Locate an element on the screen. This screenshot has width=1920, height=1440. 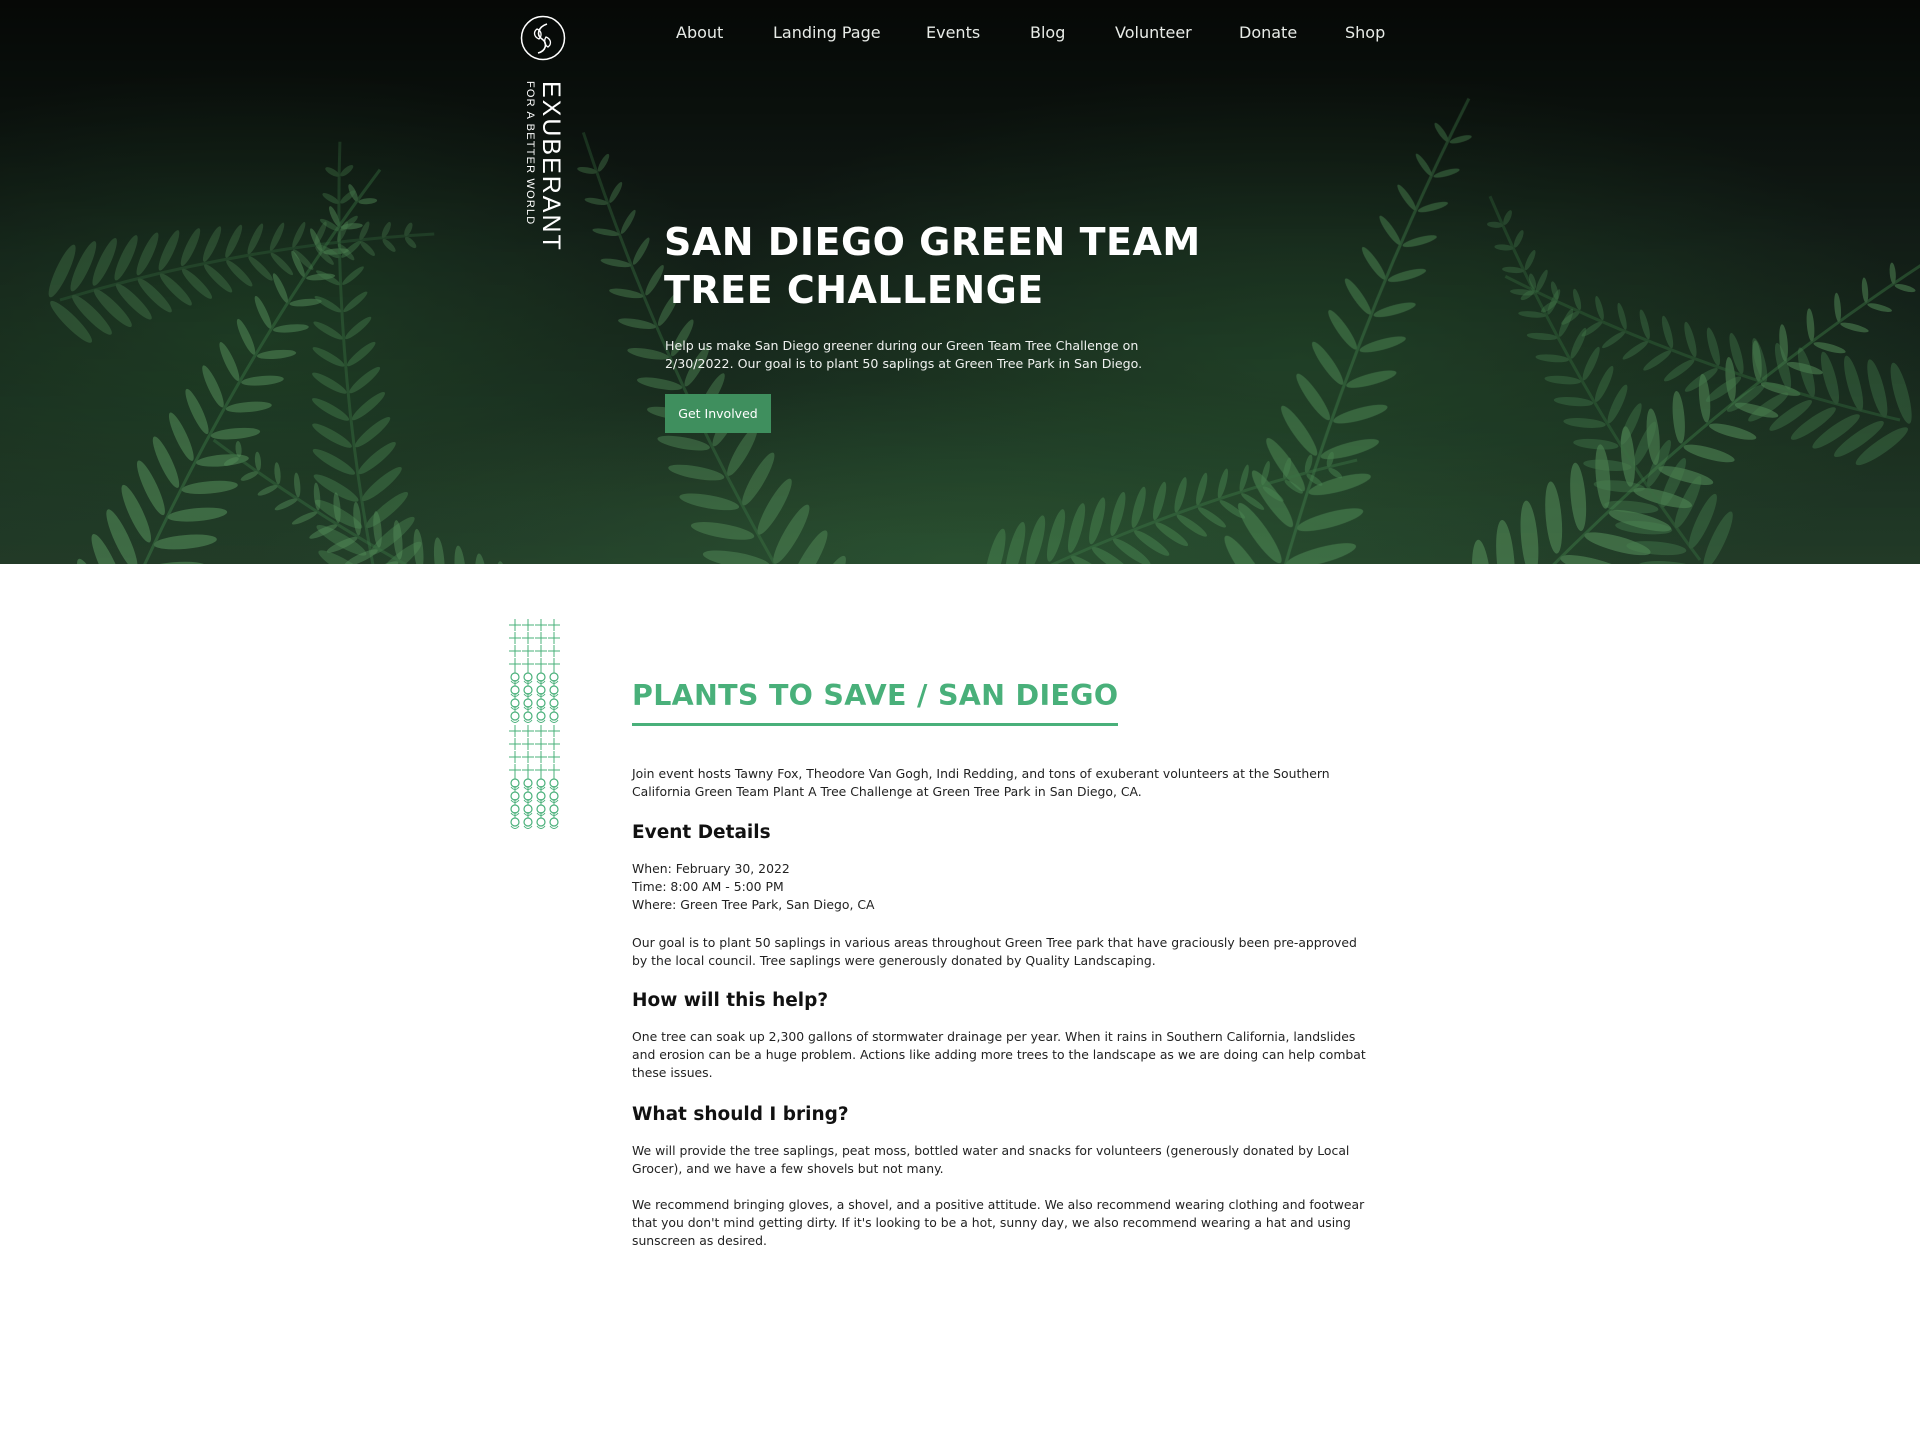
brand-logo: EXUBERANT FOR A BETTER WORLD is located at coordinates (545, 133).